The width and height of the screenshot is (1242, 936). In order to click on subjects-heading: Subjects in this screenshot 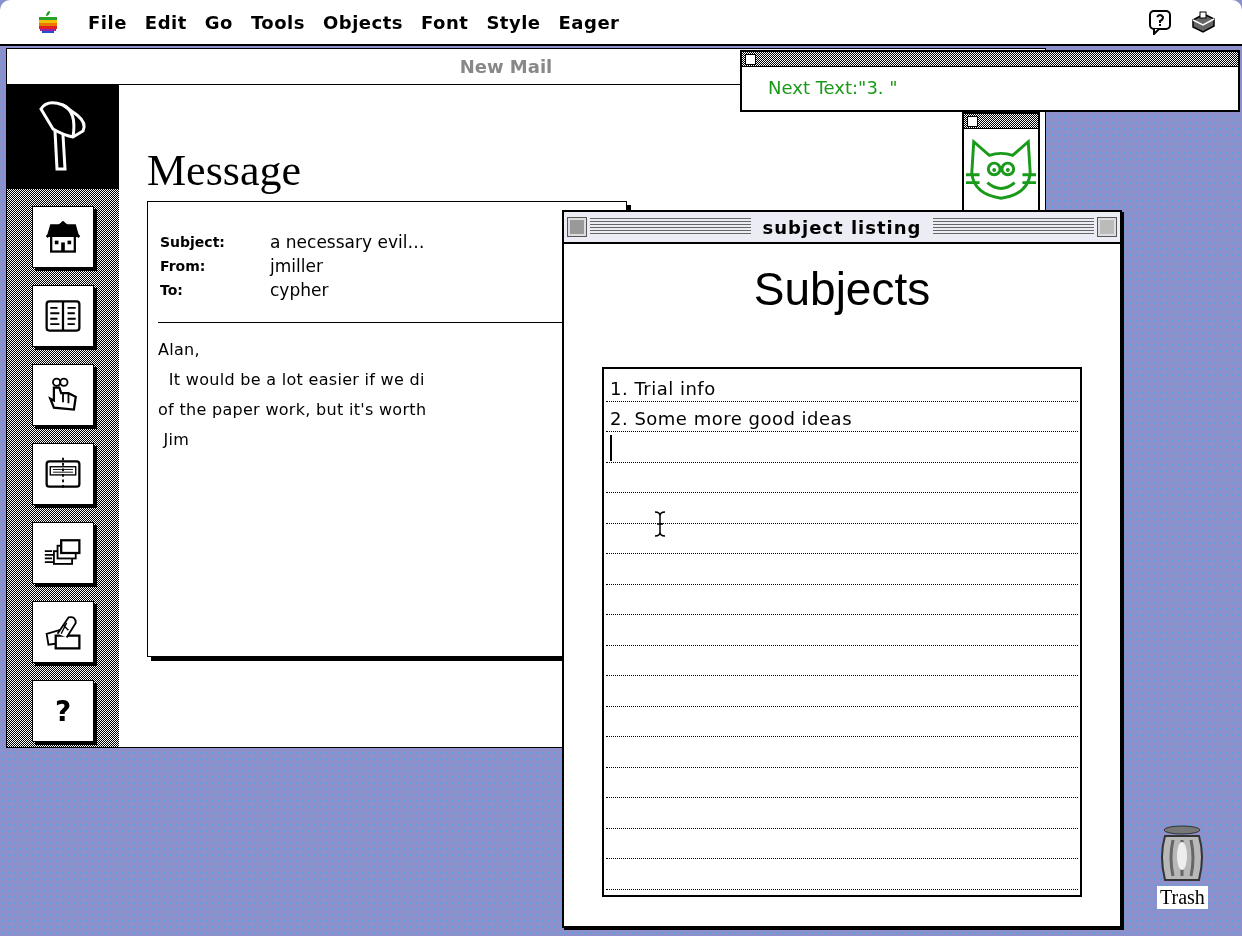, I will do `click(842, 289)`.